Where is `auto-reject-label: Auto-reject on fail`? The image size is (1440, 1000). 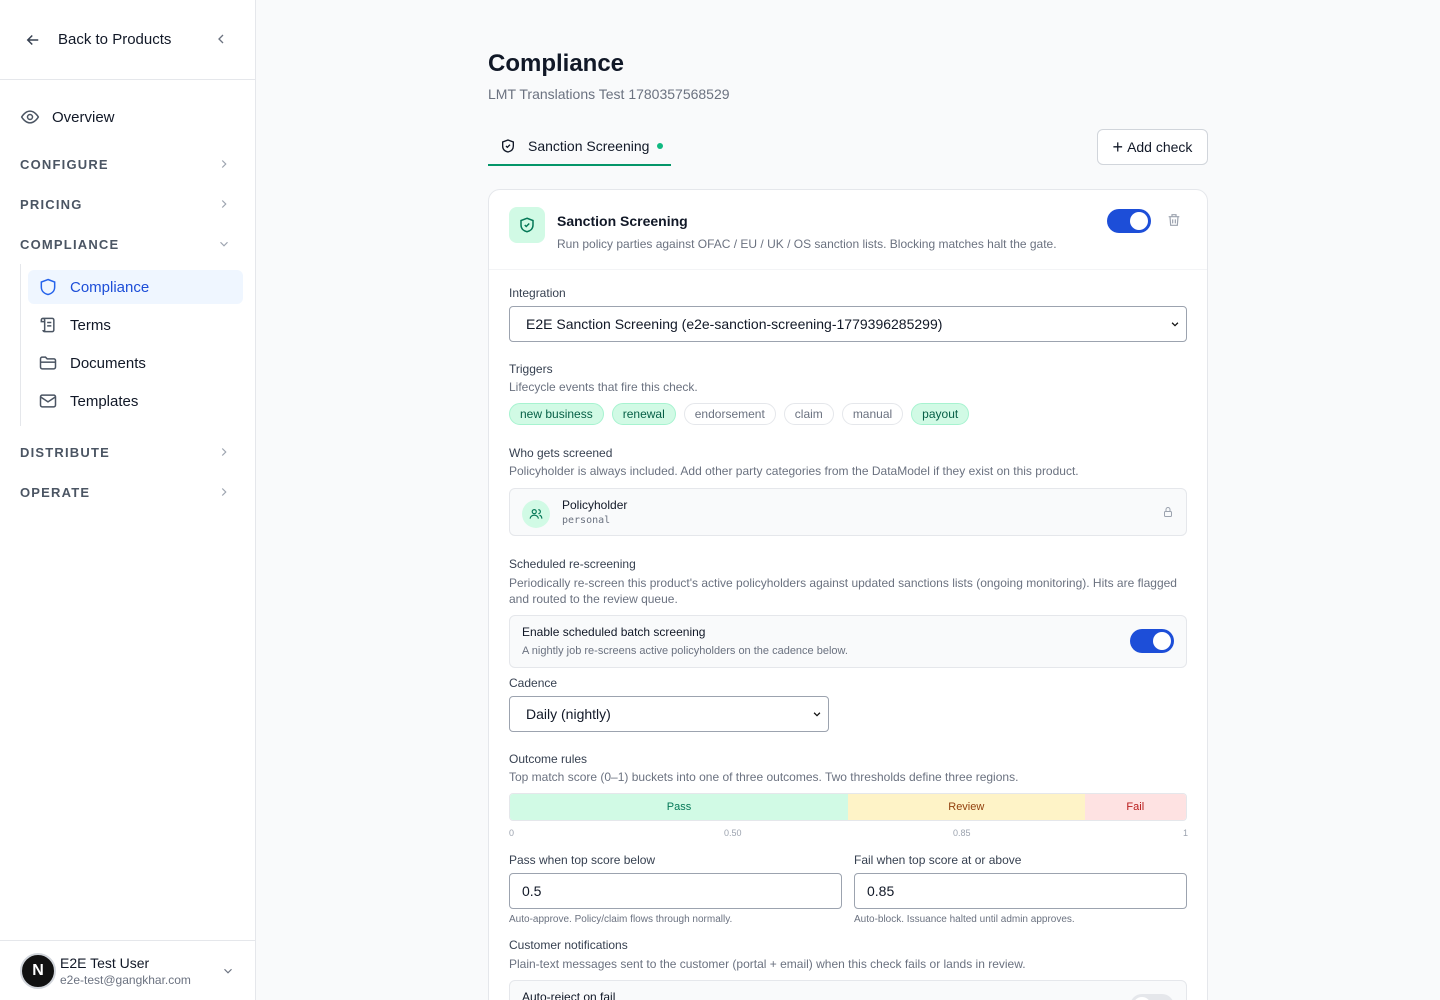 auto-reject-label: Auto-reject on fail is located at coordinates (569, 995).